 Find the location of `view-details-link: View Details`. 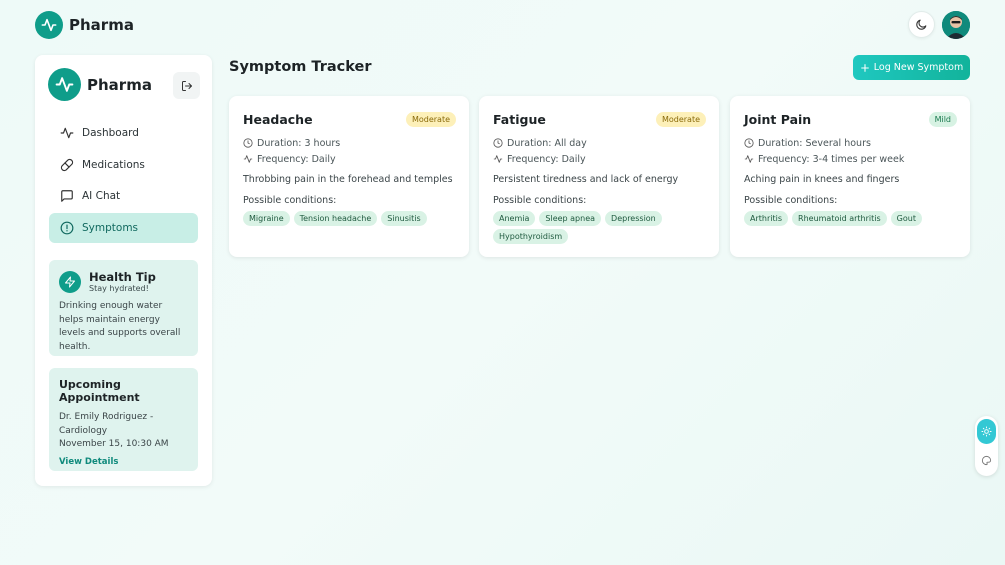

view-details-link: View Details is located at coordinates (123, 462).